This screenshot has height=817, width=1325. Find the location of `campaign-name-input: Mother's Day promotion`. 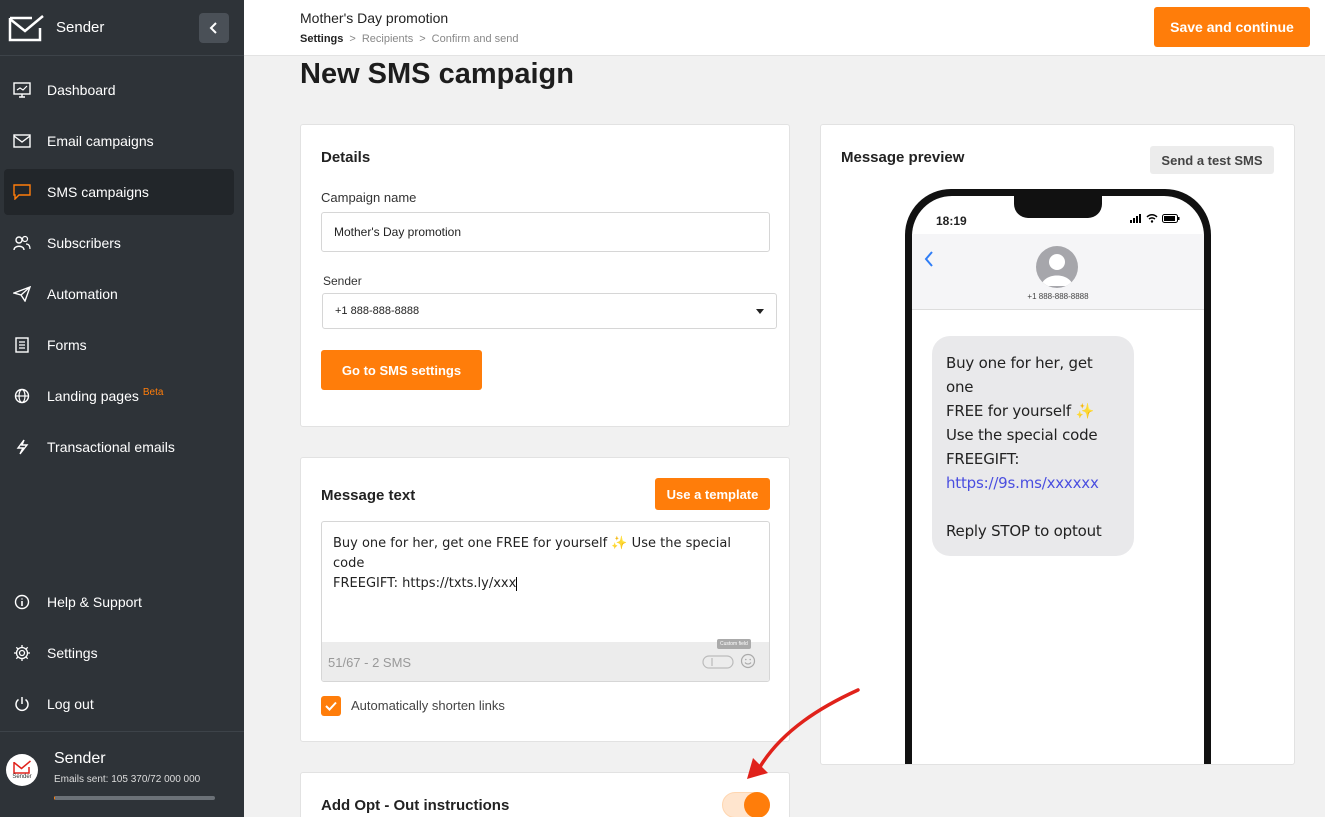

campaign-name-input: Mother's Day promotion is located at coordinates (545, 232).